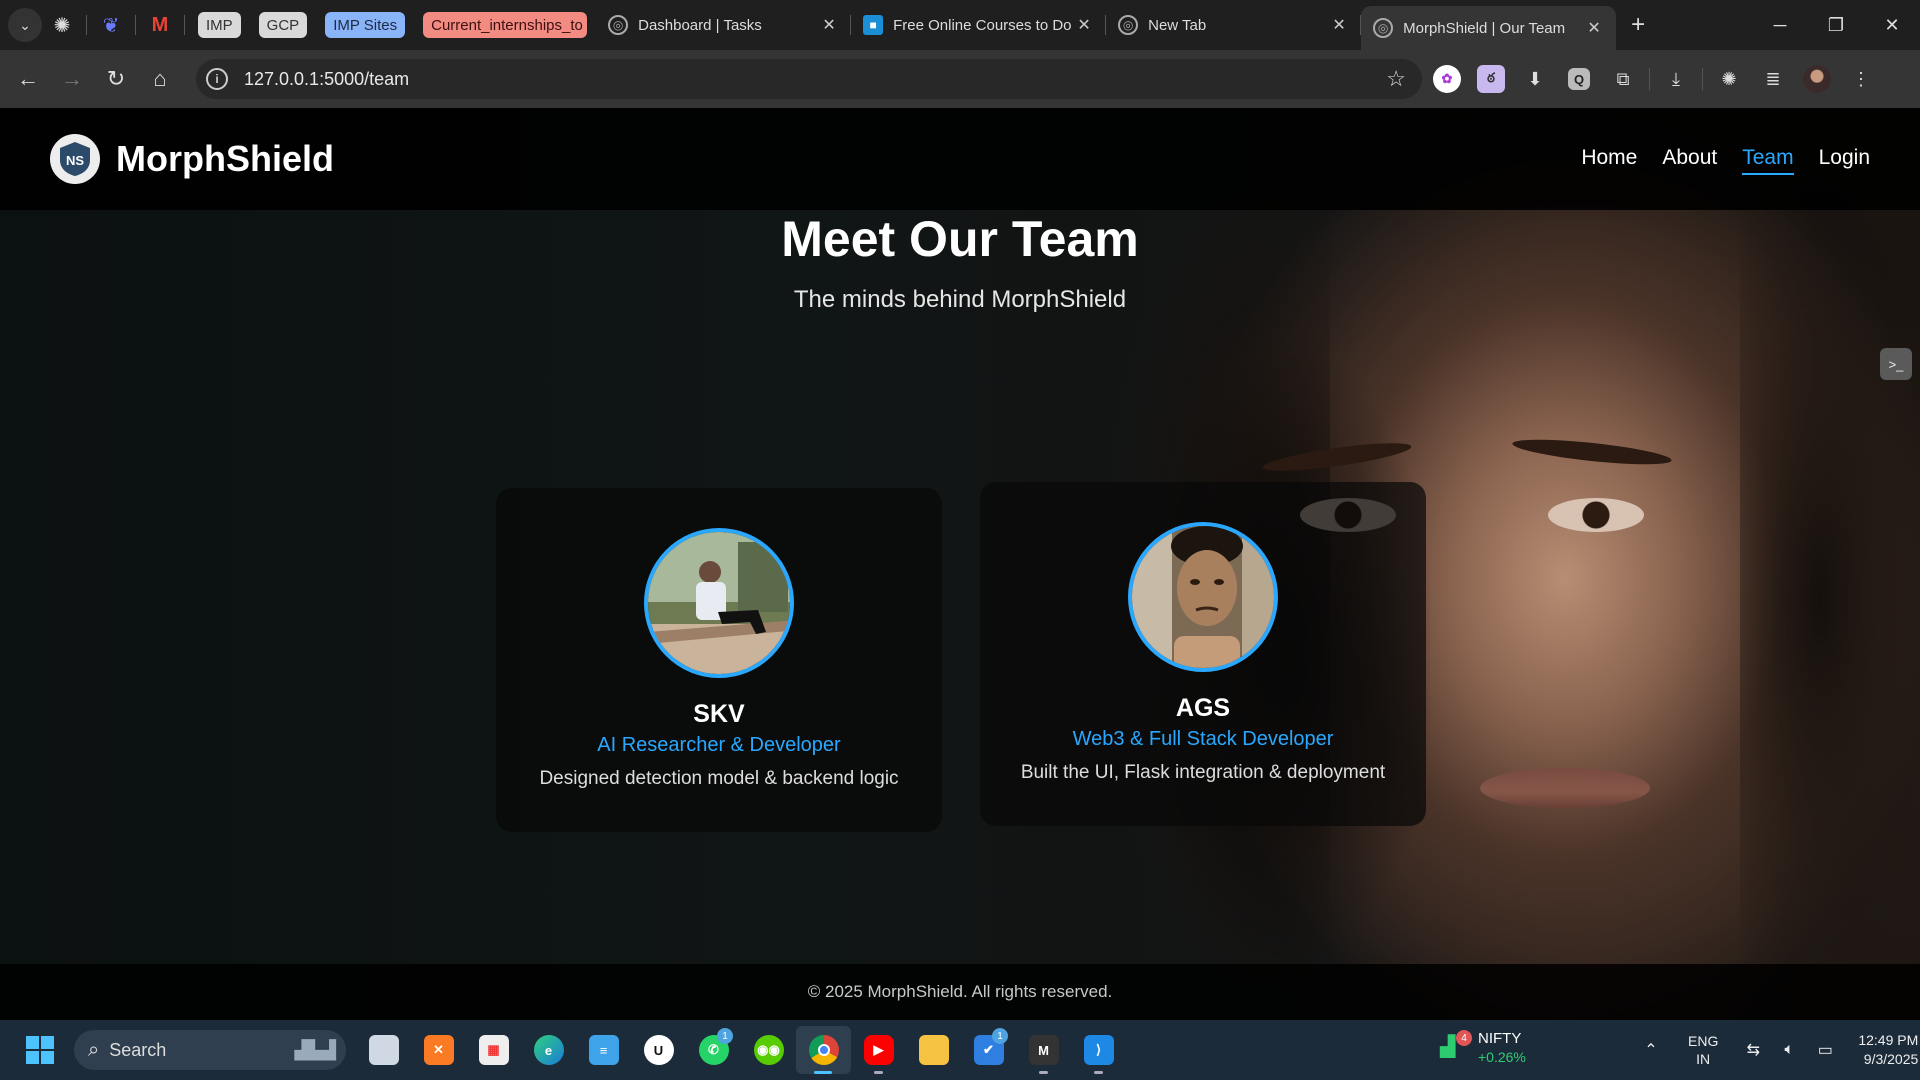 The height and width of the screenshot is (1080, 1920). I want to click on tab-separator, so click(135, 25).